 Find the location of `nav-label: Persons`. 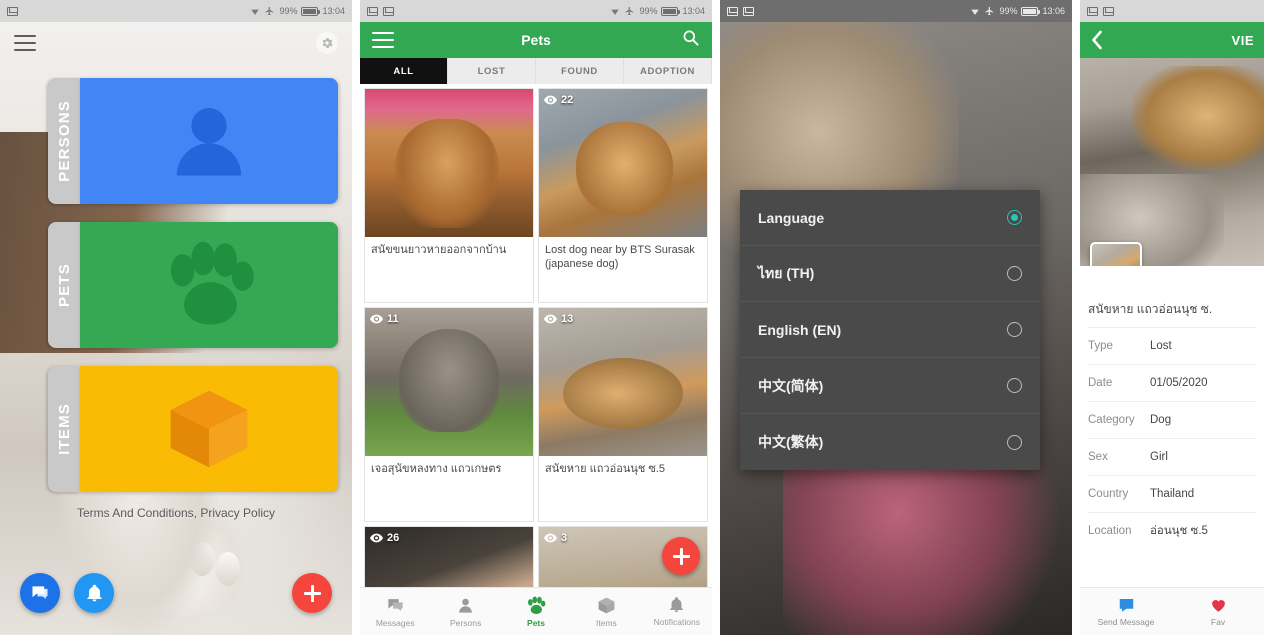

nav-label: Persons is located at coordinates (466, 622).